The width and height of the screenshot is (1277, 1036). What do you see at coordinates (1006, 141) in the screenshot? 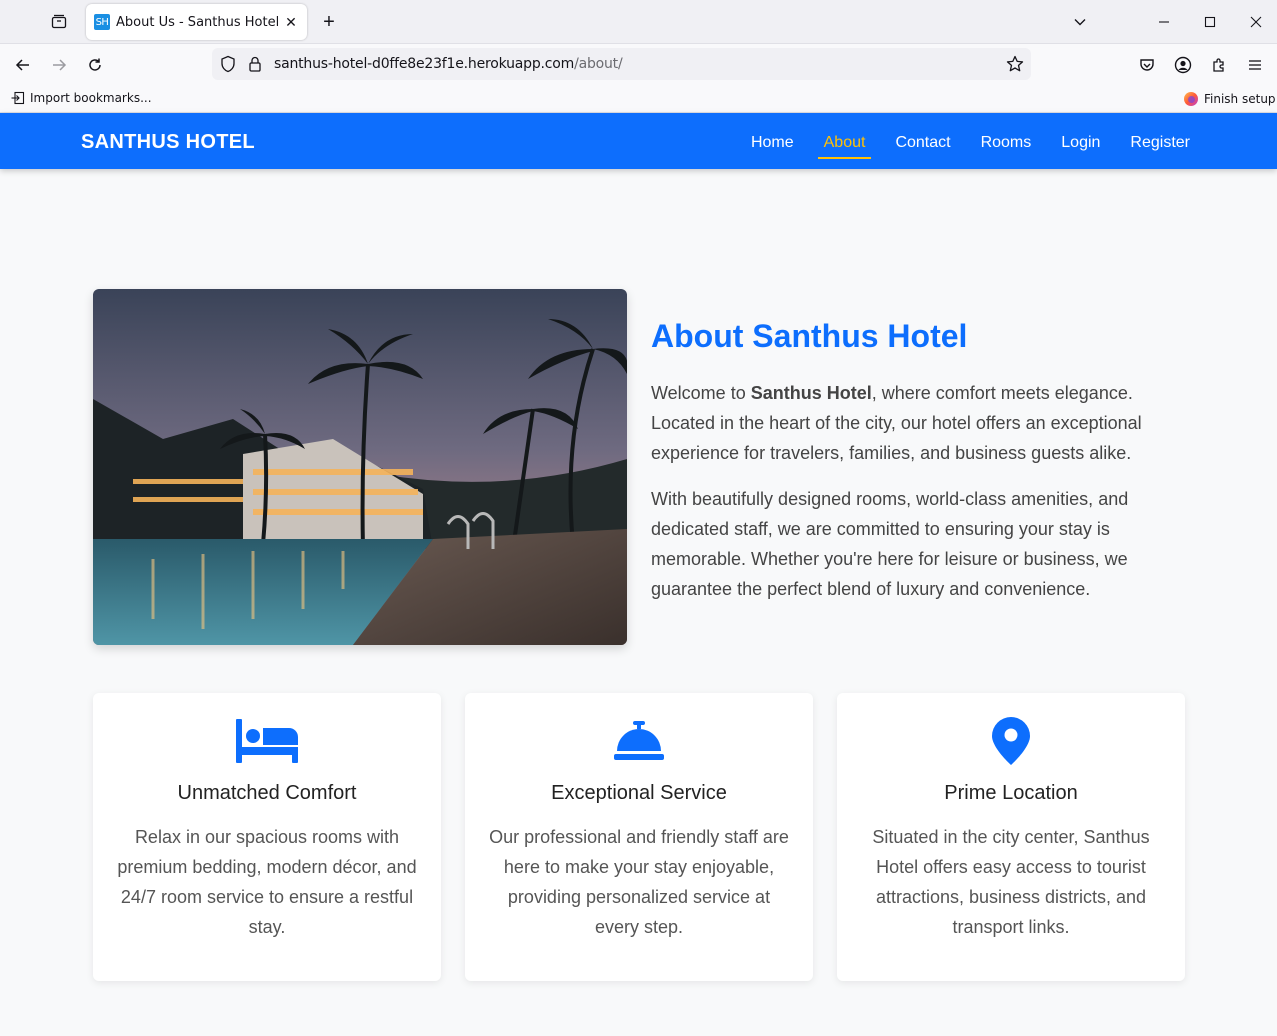
I see `nav-rooms: Rooms` at bounding box center [1006, 141].